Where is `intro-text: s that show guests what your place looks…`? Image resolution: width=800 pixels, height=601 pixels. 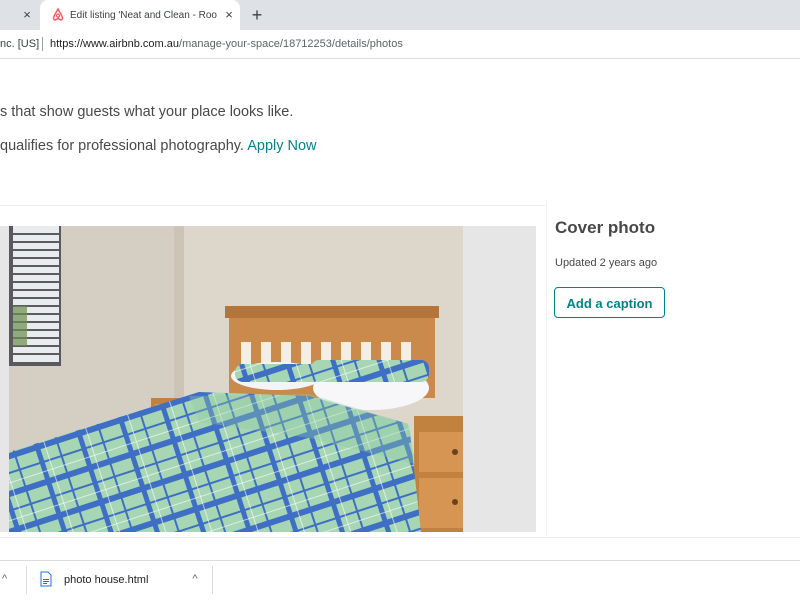
intro-text: s that show guests what your place looks… is located at coordinates (147, 112).